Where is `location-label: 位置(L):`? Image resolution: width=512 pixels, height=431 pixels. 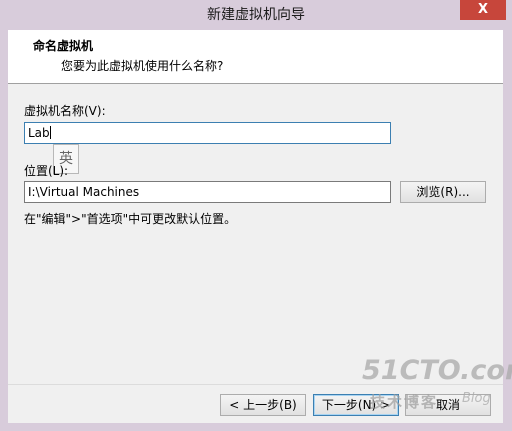 location-label: 位置(L): is located at coordinates (46, 171).